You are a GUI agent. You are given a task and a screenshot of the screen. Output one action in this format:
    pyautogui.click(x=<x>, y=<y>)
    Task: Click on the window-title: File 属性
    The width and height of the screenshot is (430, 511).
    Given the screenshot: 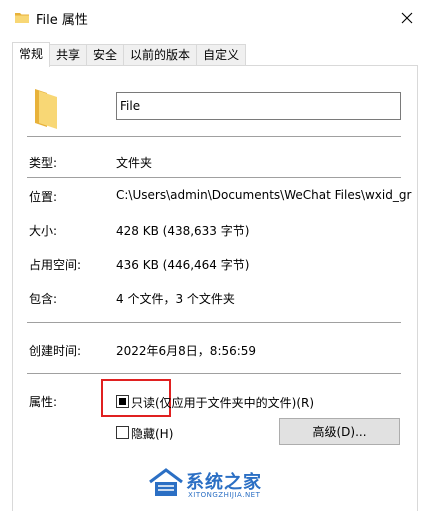 What is the action you would take?
    pyautogui.click(x=62, y=20)
    